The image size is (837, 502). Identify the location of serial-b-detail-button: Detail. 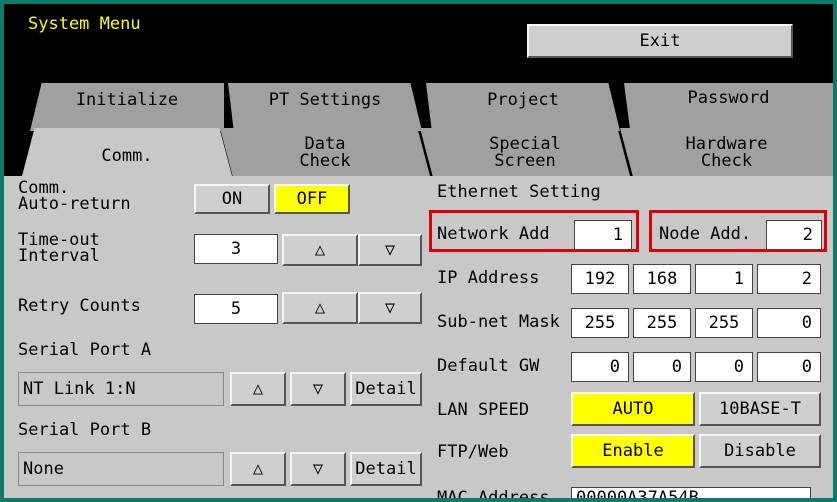
(386, 469).